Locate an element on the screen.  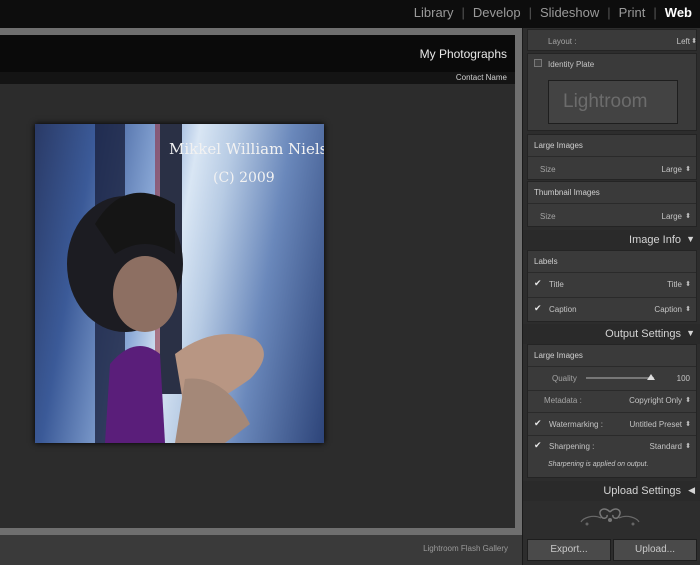
module-develop: Develop is located at coordinates (497, 12).